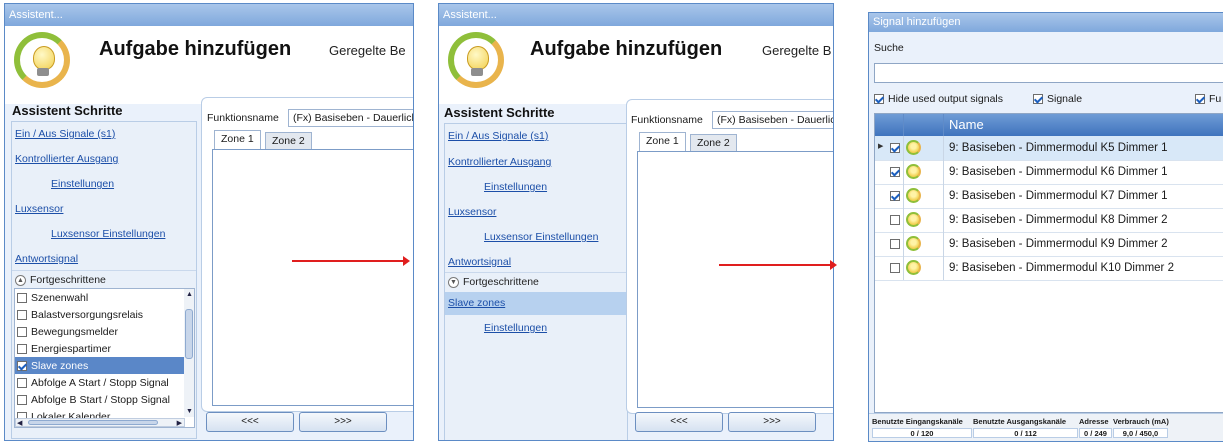 Image resolution: width=1223 pixels, height=444 pixels. Describe the element at coordinates (772, 120) in the screenshot. I see `function-name-field: (Fx) Basiseben - Dauerlic` at that location.